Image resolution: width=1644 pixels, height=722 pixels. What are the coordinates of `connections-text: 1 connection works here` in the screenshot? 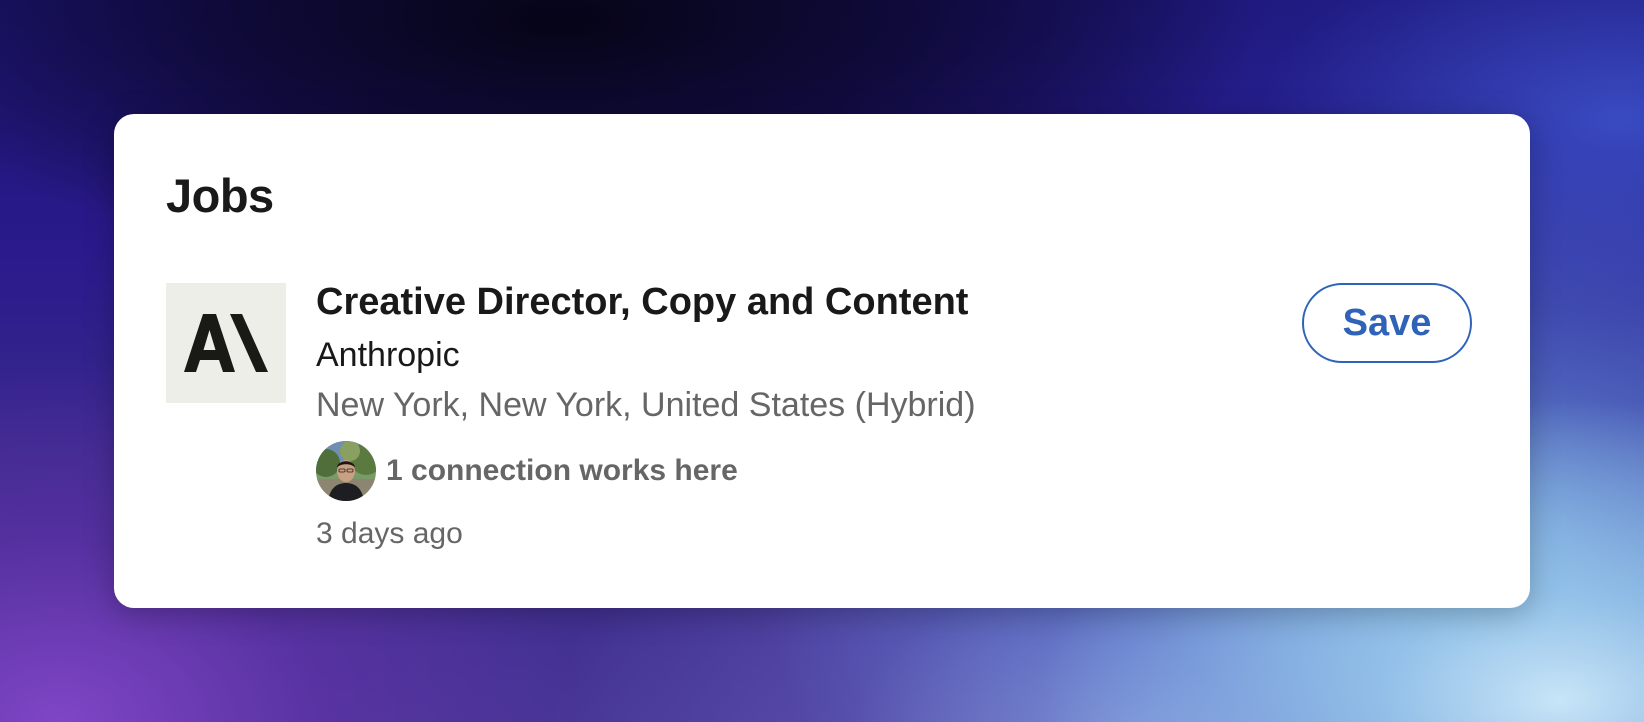 It's located at (562, 471).